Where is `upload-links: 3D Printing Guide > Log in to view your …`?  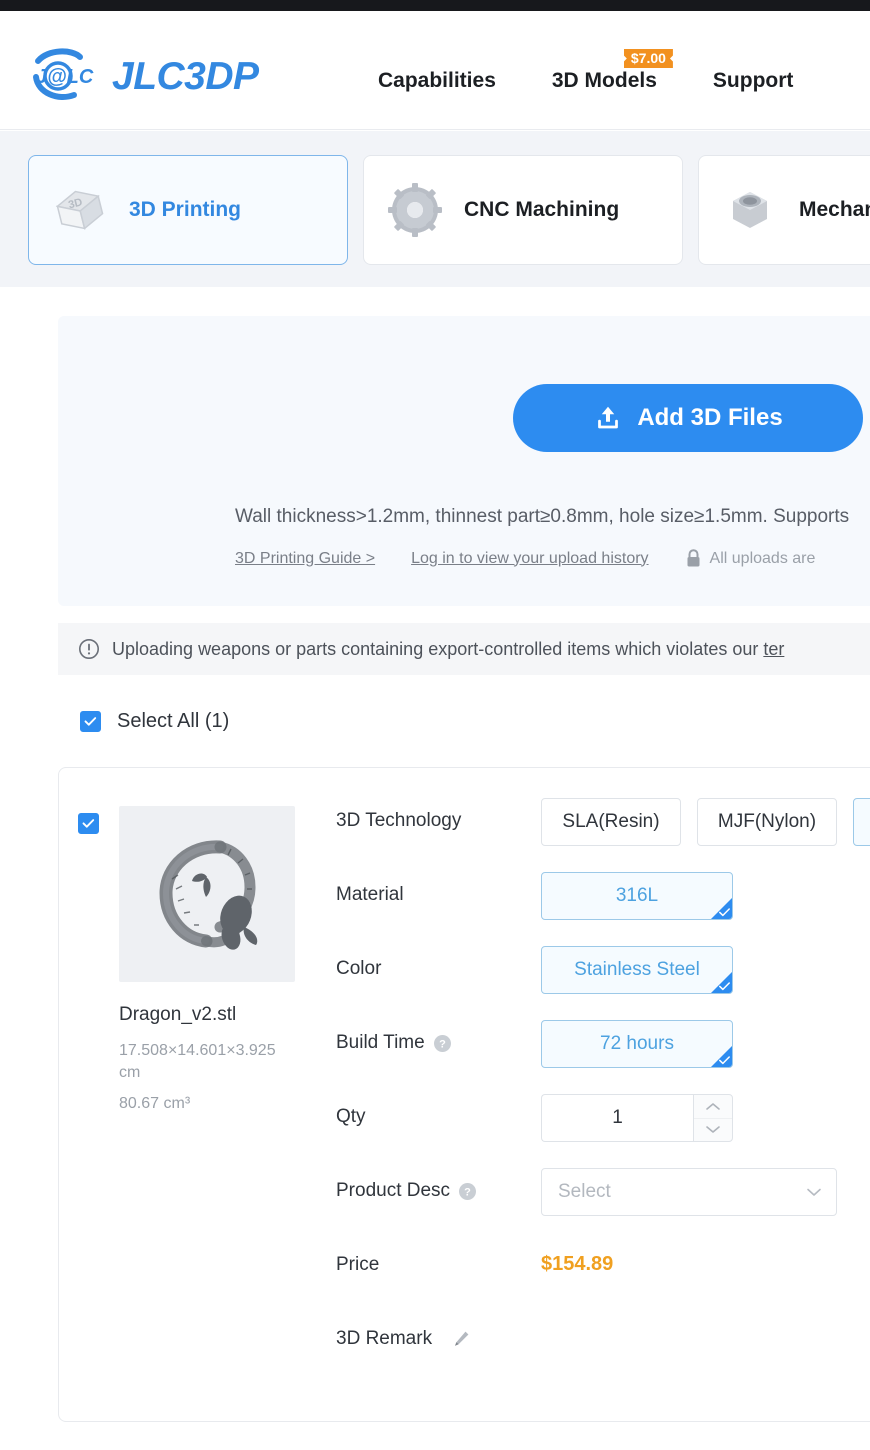 upload-links: 3D Printing Guide > Log in to view your … is located at coordinates (525, 558).